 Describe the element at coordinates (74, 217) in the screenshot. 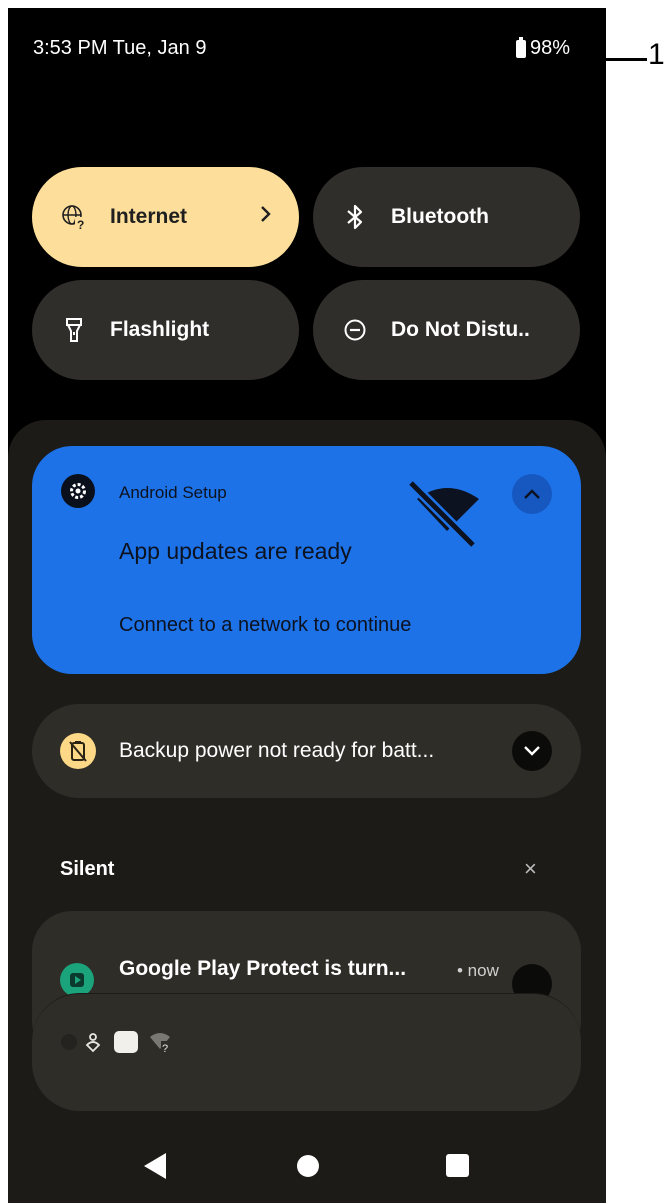

I see `globe-question-icon: ?` at that location.